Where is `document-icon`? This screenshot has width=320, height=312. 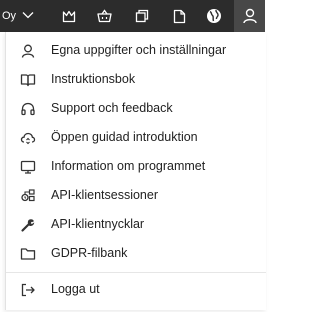
document-icon is located at coordinates (179, 16).